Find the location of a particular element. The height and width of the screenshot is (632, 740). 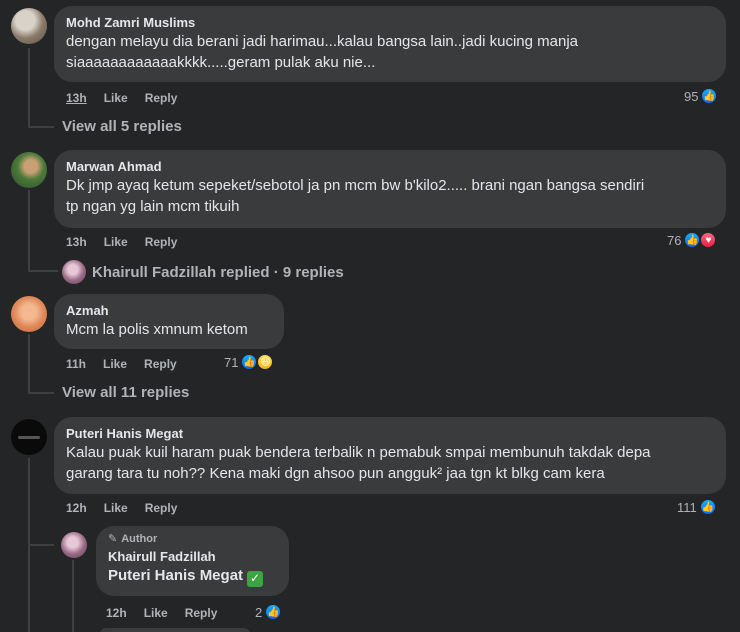

reaction-summary: 71 👍 😆 is located at coordinates (249, 362).